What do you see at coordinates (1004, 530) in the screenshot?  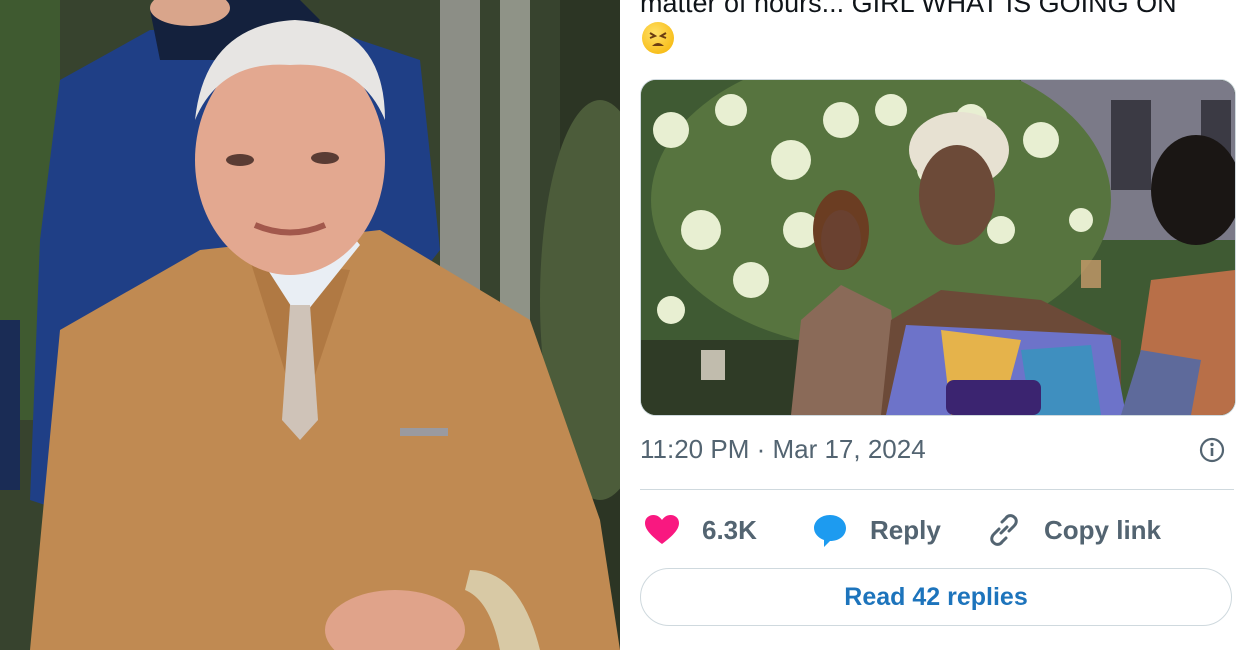 I see `link-icon` at bounding box center [1004, 530].